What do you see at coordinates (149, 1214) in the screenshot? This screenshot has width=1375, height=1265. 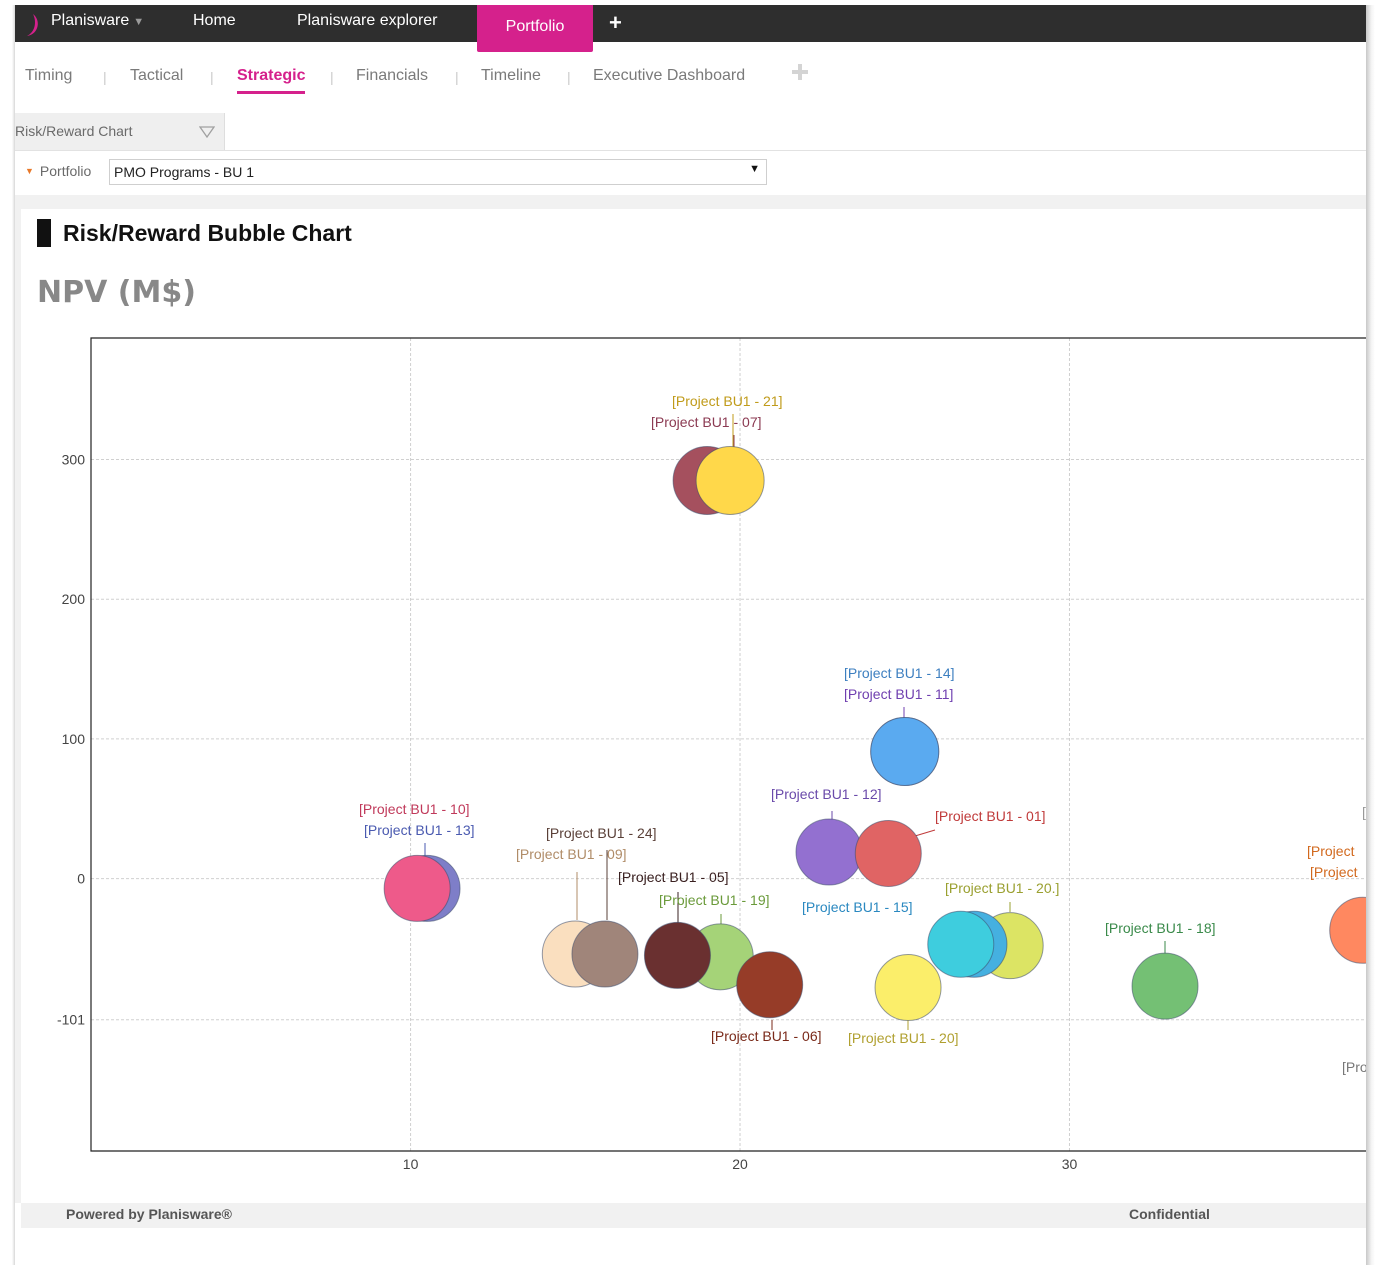 I see `powered-by: Powered by Planisware®` at bounding box center [149, 1214].